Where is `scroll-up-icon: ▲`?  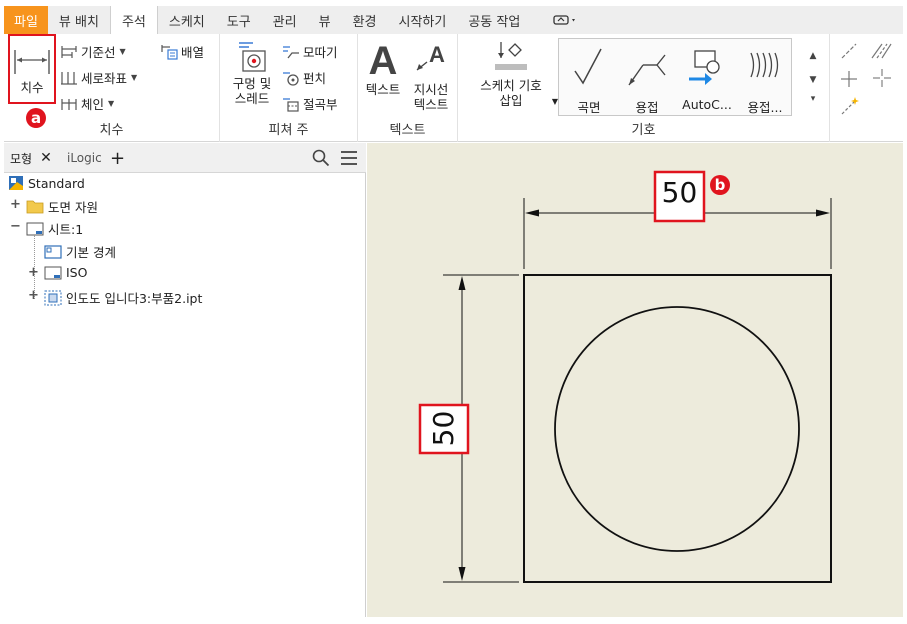 scroll-up-icon: ▲ is located at coordinates (813, 56).